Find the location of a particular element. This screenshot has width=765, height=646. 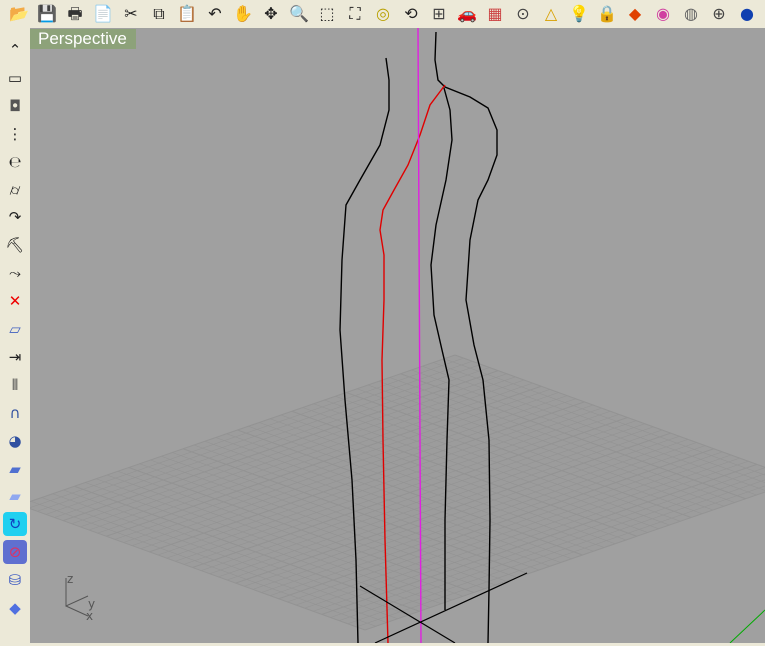

import-icon: 📄 is located at coordinates (103, 14).